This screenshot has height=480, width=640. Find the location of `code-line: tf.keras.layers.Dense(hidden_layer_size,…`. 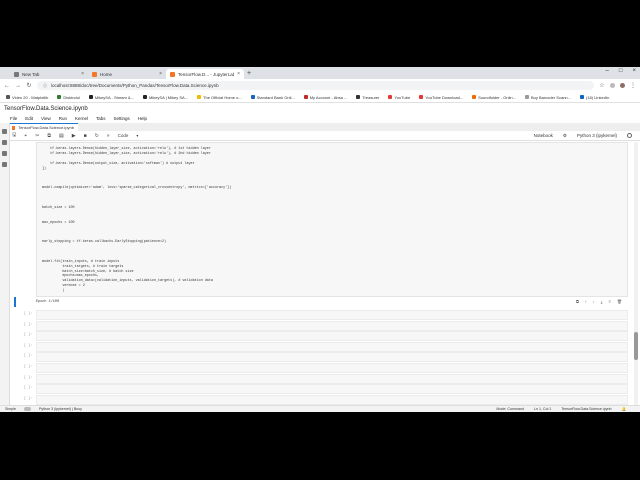

code-line: tf.keras.layers.Dense(hidden_layer_size,… is located at coordinates (126, 153).